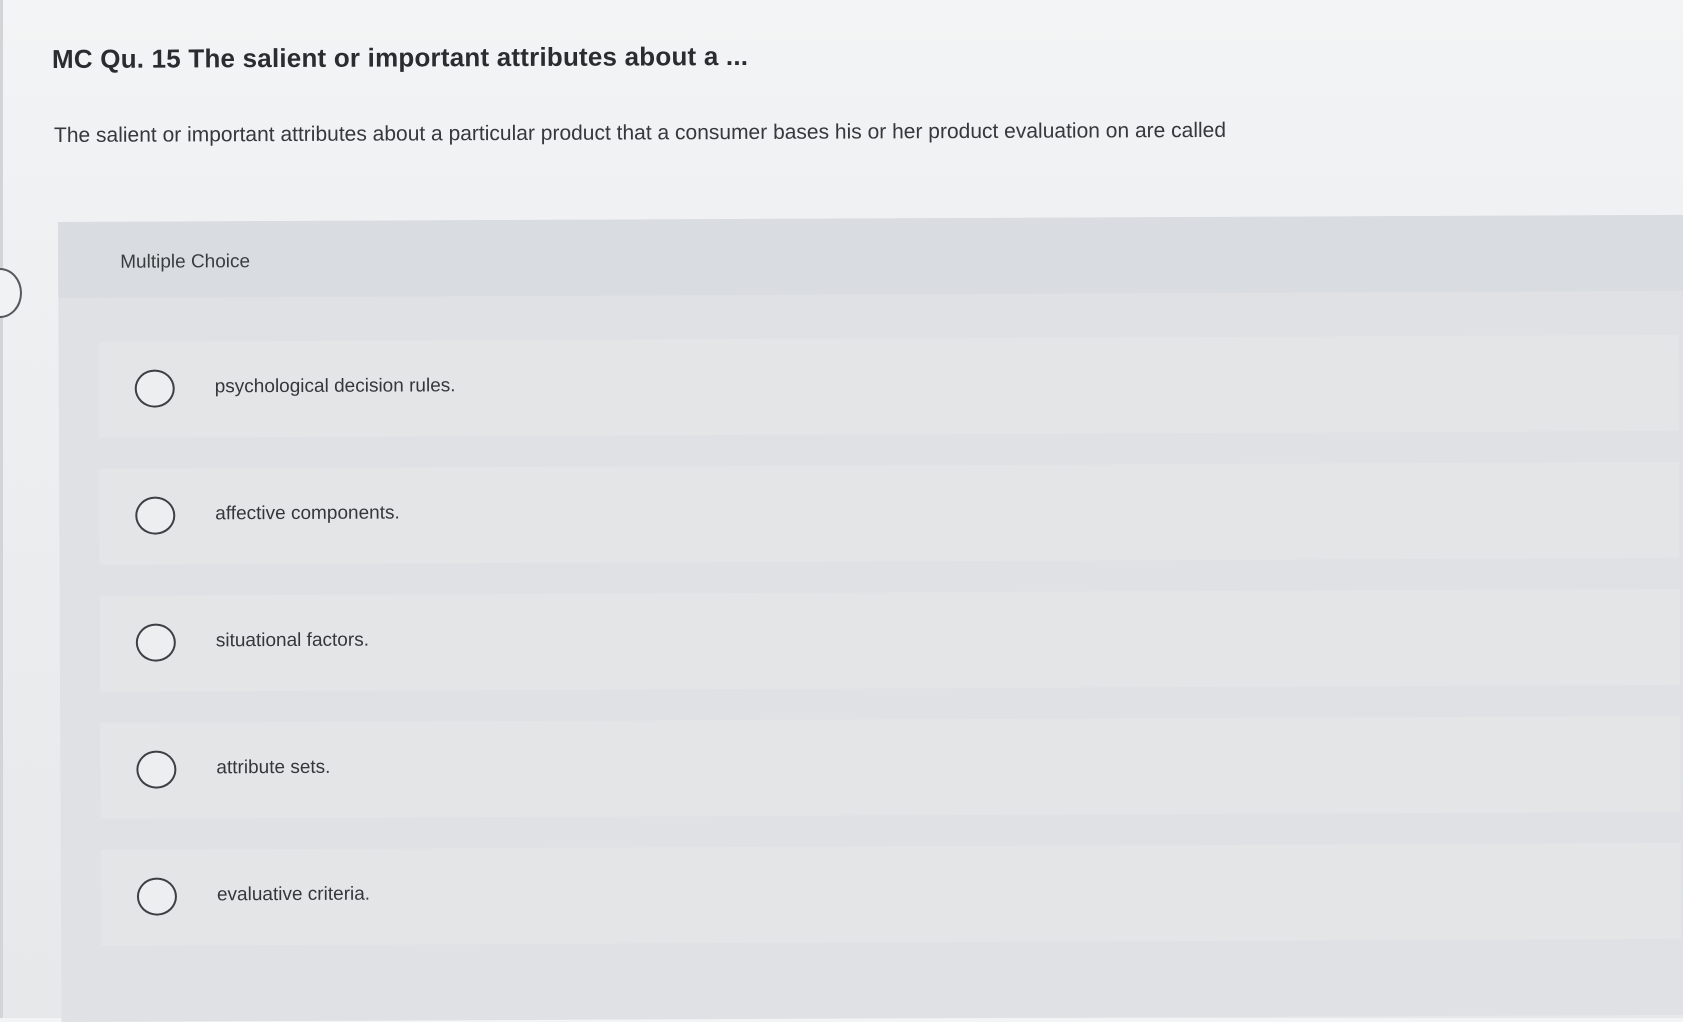  What do you see at coordinates (307, 513) in the screenshot?
I see `option-label: affective components.` at bounding box center [307, 513].